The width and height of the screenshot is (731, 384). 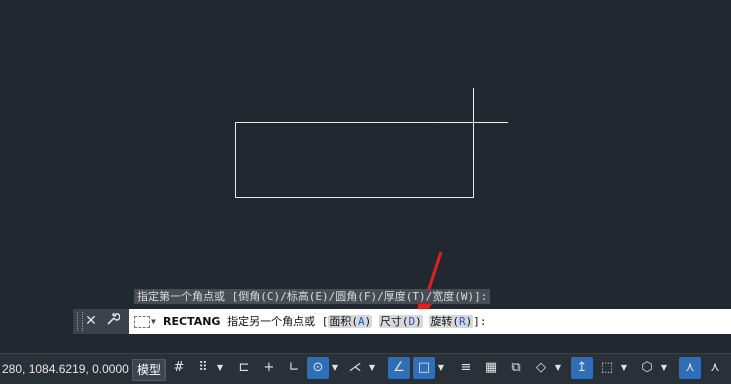 I want to click on wrench-icon, so click(x=113, y=322).